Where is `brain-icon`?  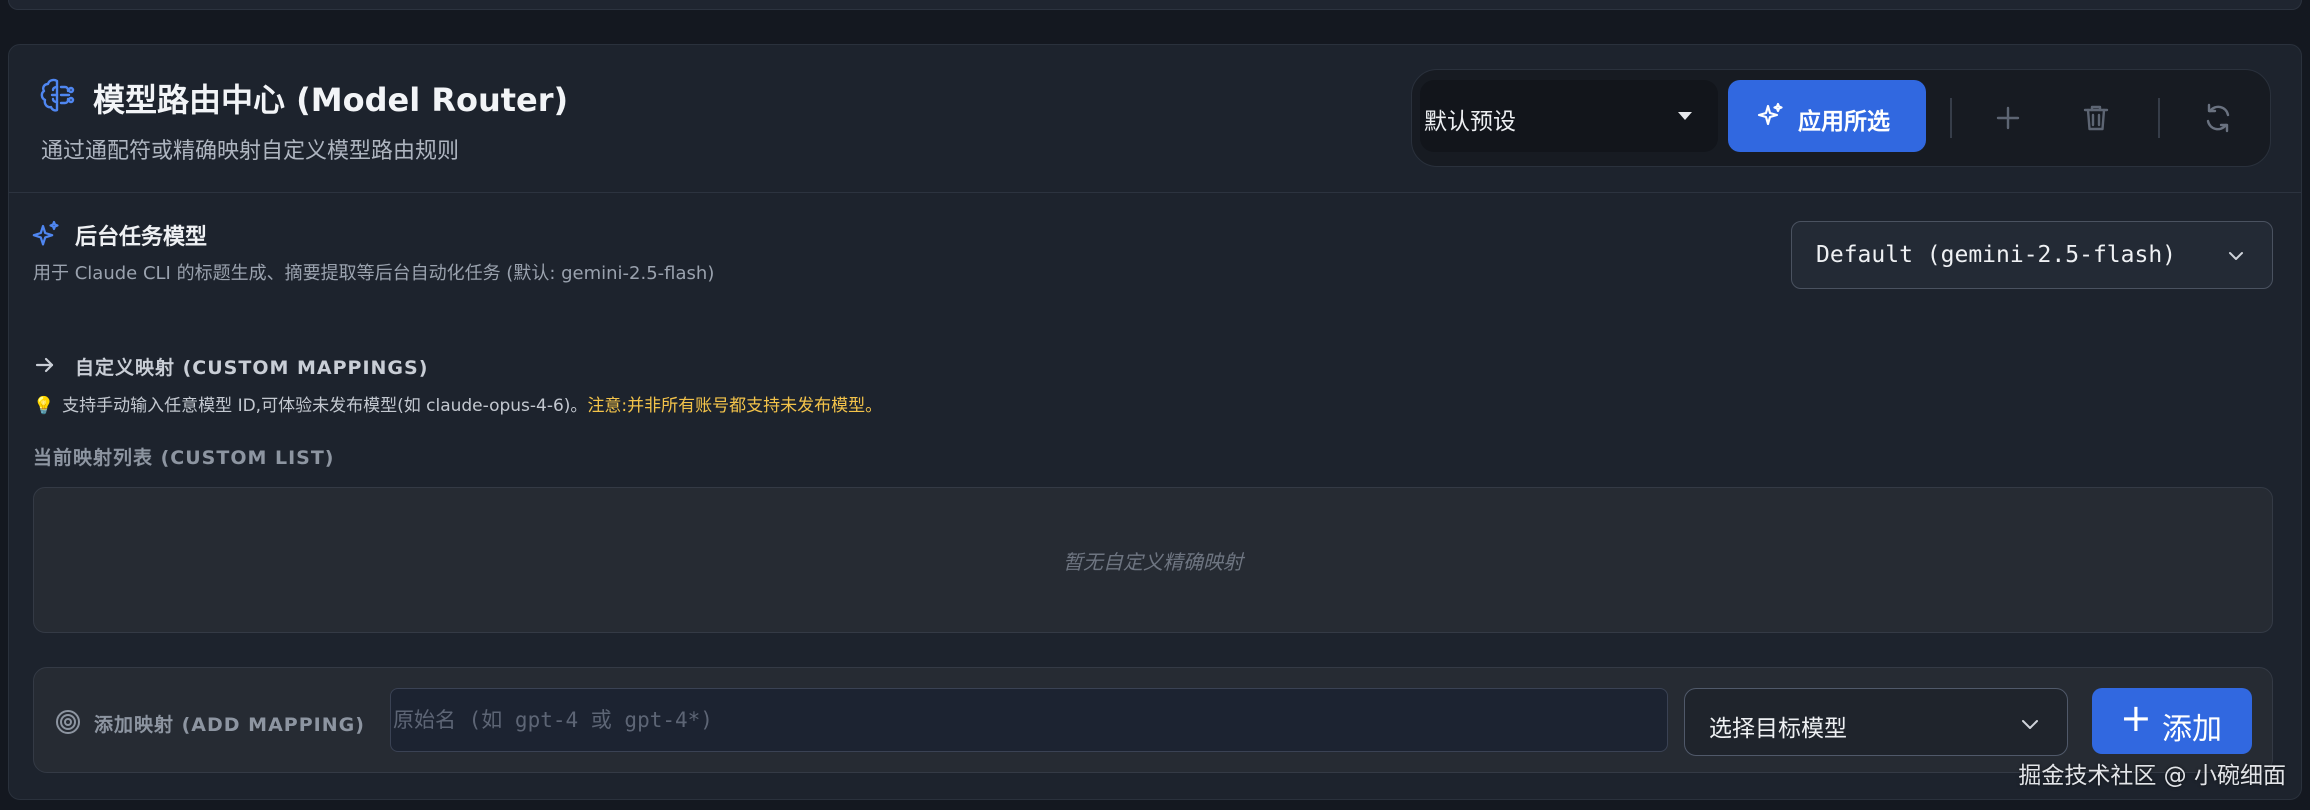
brain-icon is located at coordinates (57, 95).